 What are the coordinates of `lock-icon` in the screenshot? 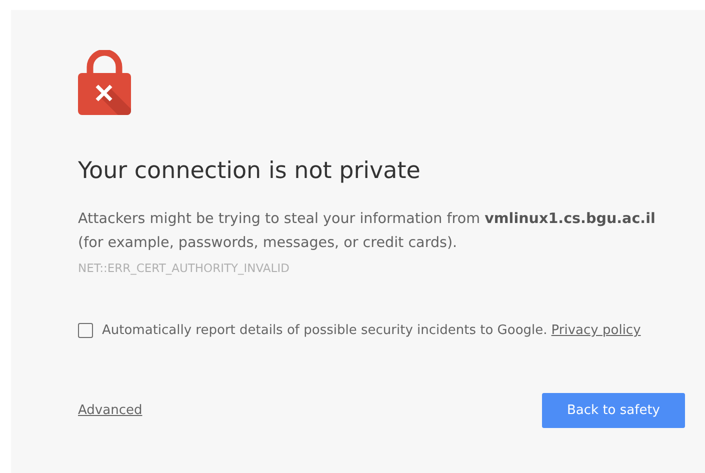 It's located at (104, 82).